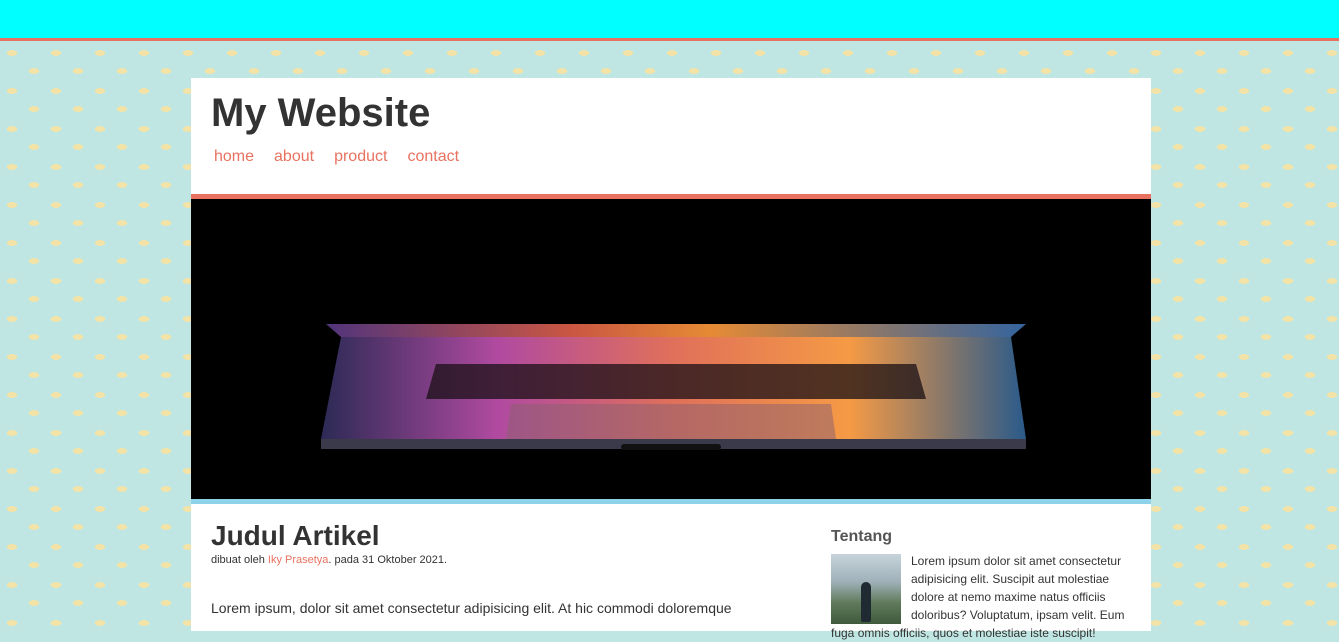 The width and height of the screenshot is (1339, 642). I want to click on byline-suffix: . pada 31 Oktober 2021., so click(388, 560).